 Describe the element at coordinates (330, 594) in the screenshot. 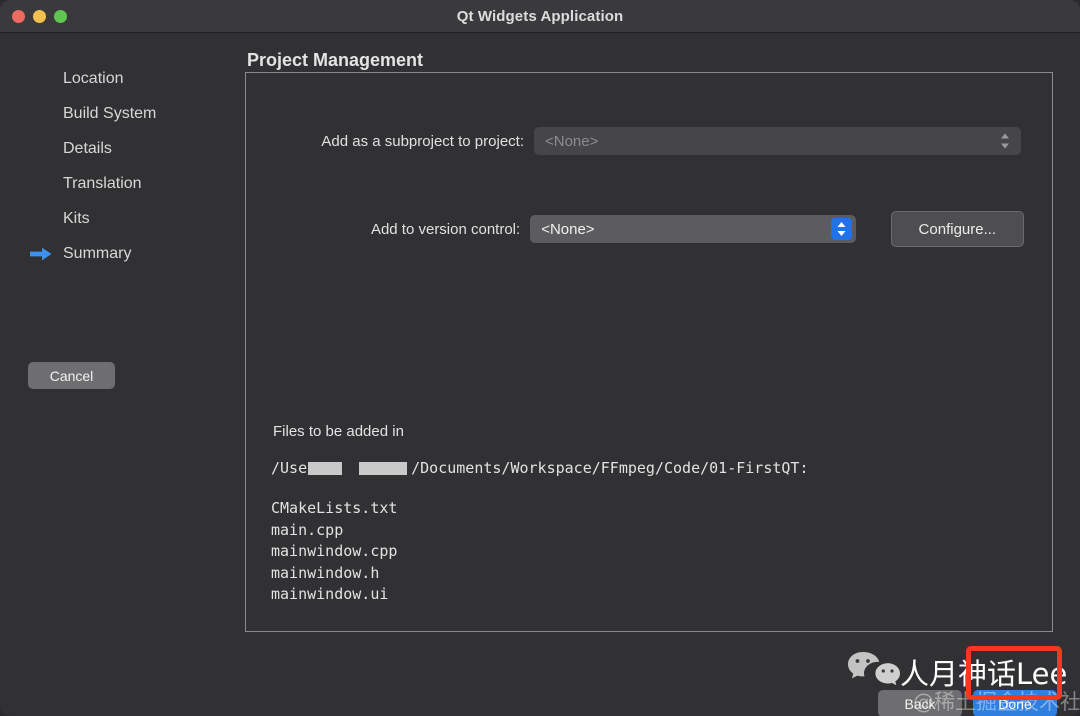

I see `list-item: mainwindow.ui` at that location.